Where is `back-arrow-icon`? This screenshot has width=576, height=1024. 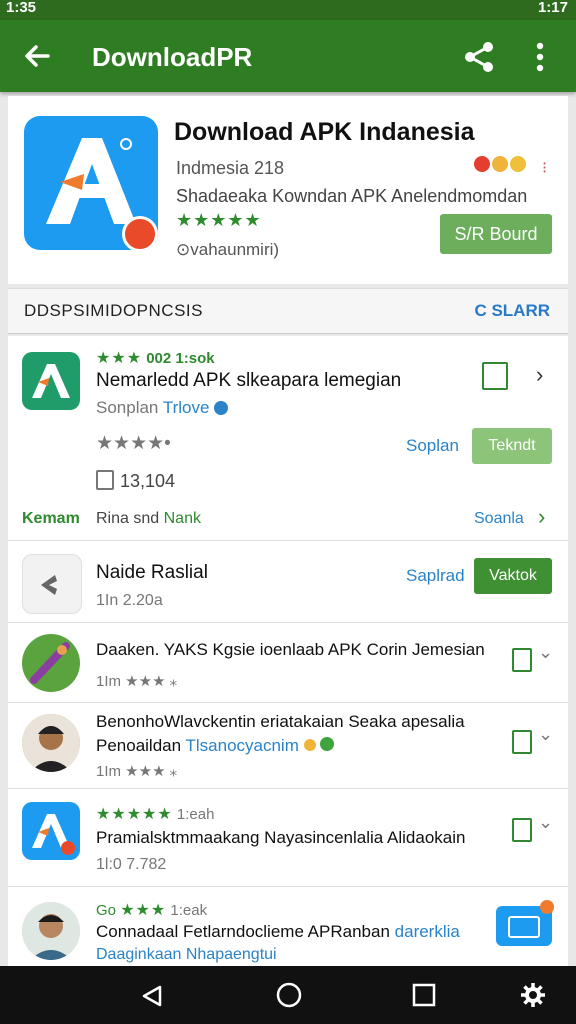
back-arrow-icon is located at coordinates (38, 56).